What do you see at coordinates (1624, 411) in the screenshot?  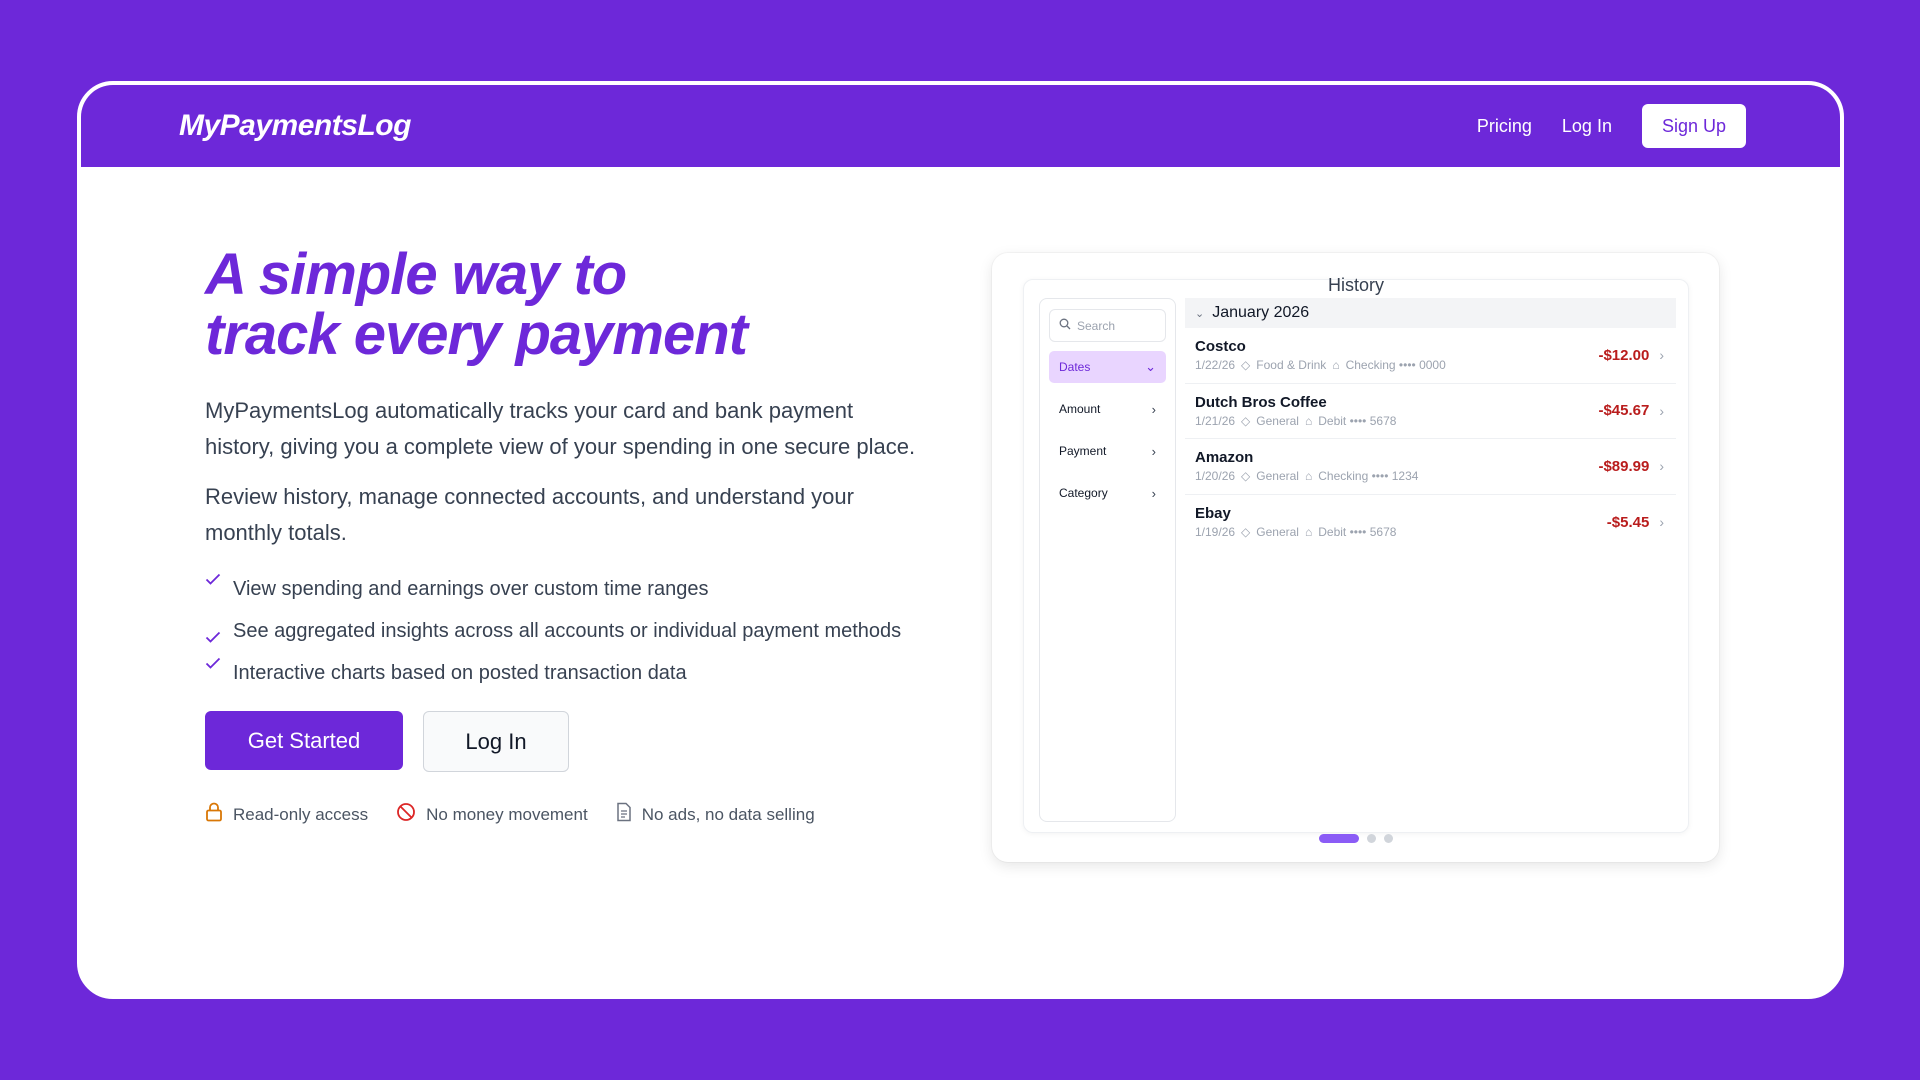 I see `transaction-amount: -$45.67` at bounding box center [1624, 411].